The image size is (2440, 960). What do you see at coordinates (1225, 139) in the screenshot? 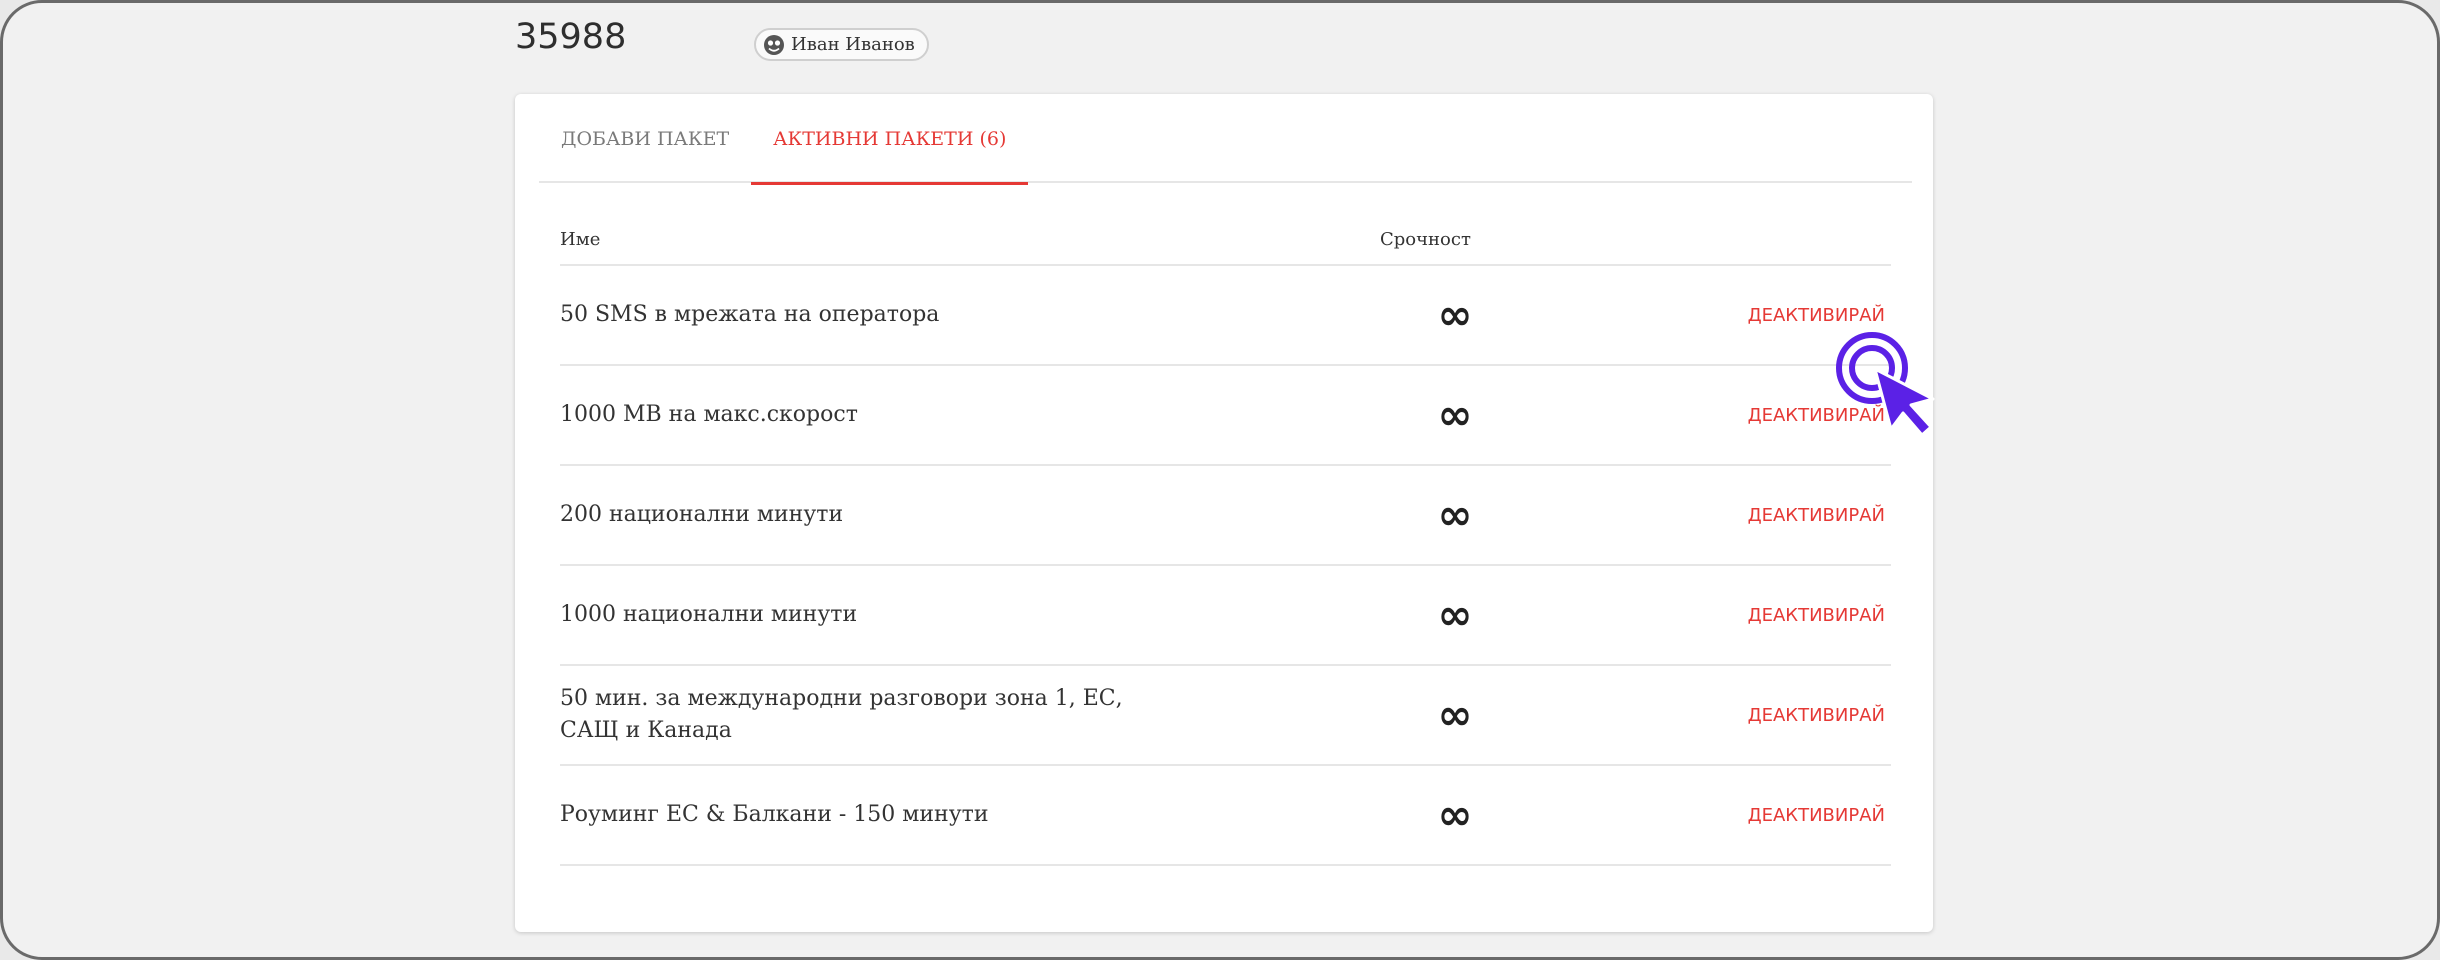
I see `tab-bar: ДОБАВИ ПАКЕТ АКТИВНИ ПАКЕТИ (6)` at bounding box center [1225, 139].